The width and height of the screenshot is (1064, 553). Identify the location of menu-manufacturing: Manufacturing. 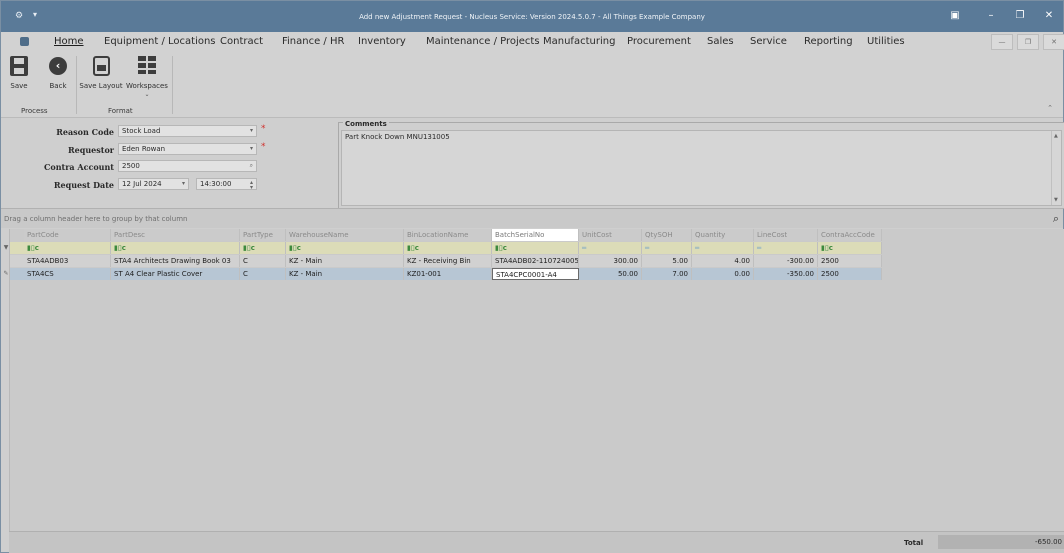
(579, 41).